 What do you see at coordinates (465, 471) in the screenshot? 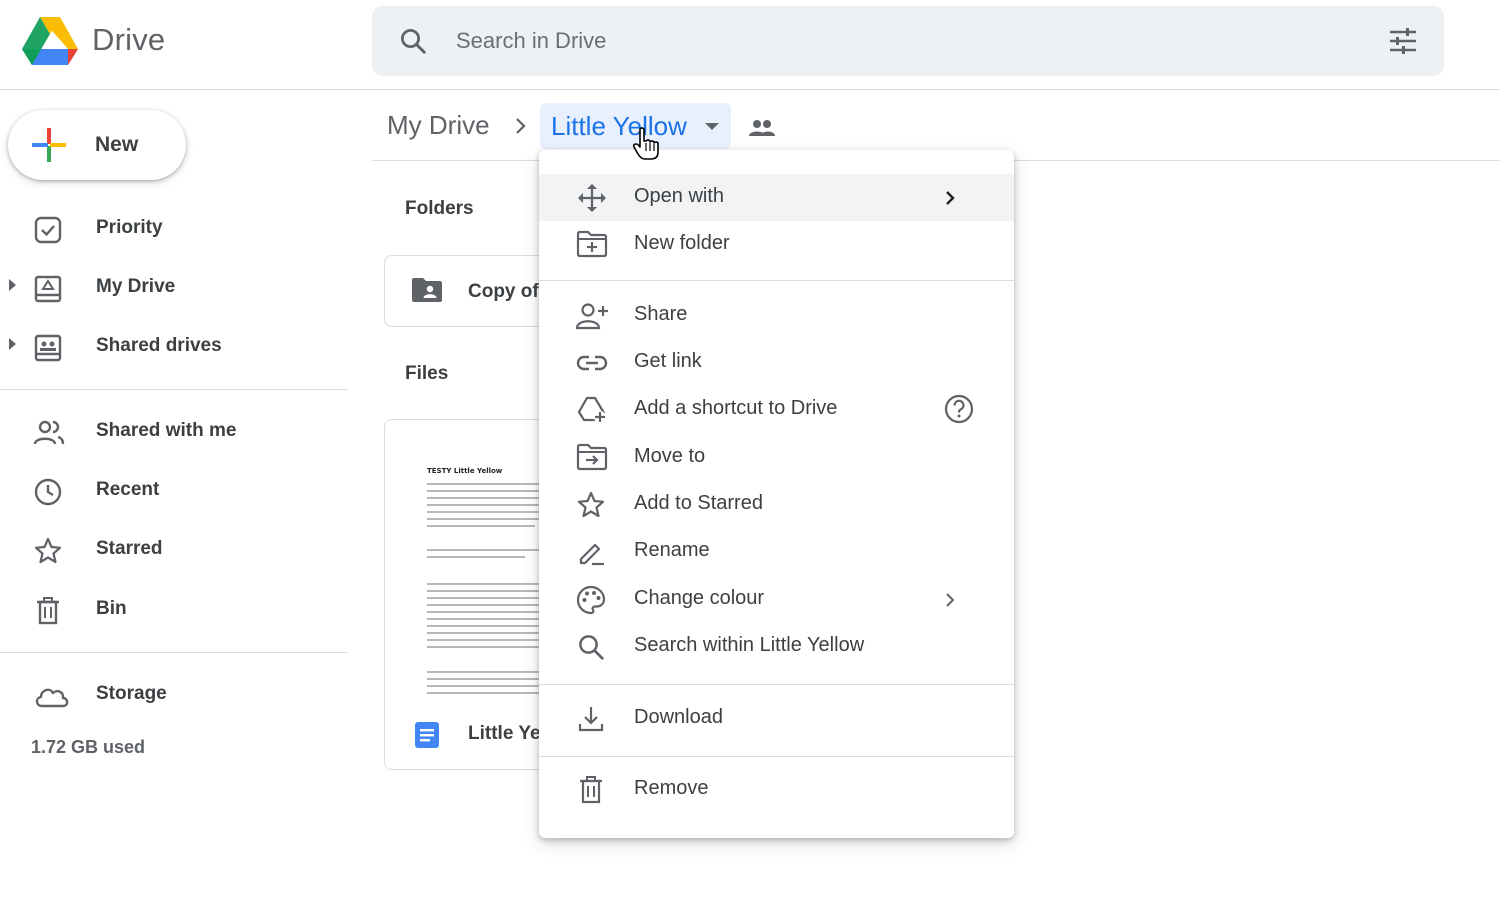
I see `thumbnail-title: TESTY Little Yellow` at bounding box center [465, 471].